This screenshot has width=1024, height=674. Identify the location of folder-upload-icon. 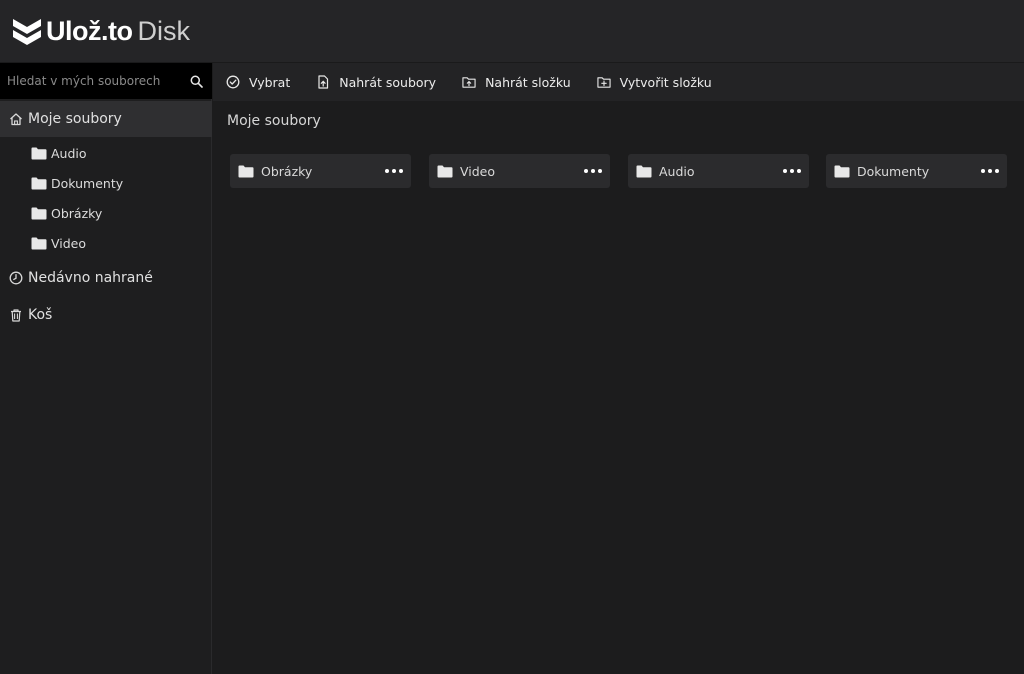
(469, 82).